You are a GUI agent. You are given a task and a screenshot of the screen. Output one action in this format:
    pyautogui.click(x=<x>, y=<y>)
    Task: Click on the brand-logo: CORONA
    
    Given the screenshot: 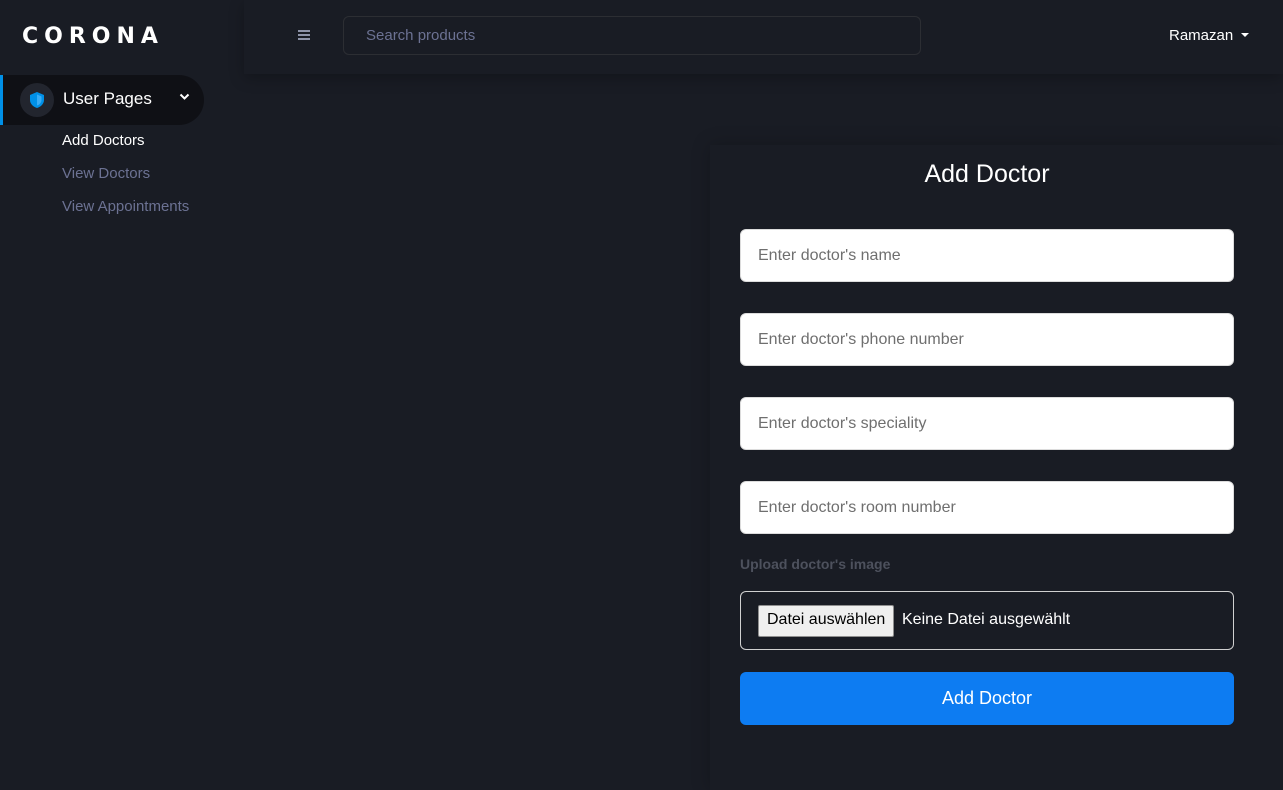 What is the action you would take?
    pyautogui.click(x=93, y=36)
    